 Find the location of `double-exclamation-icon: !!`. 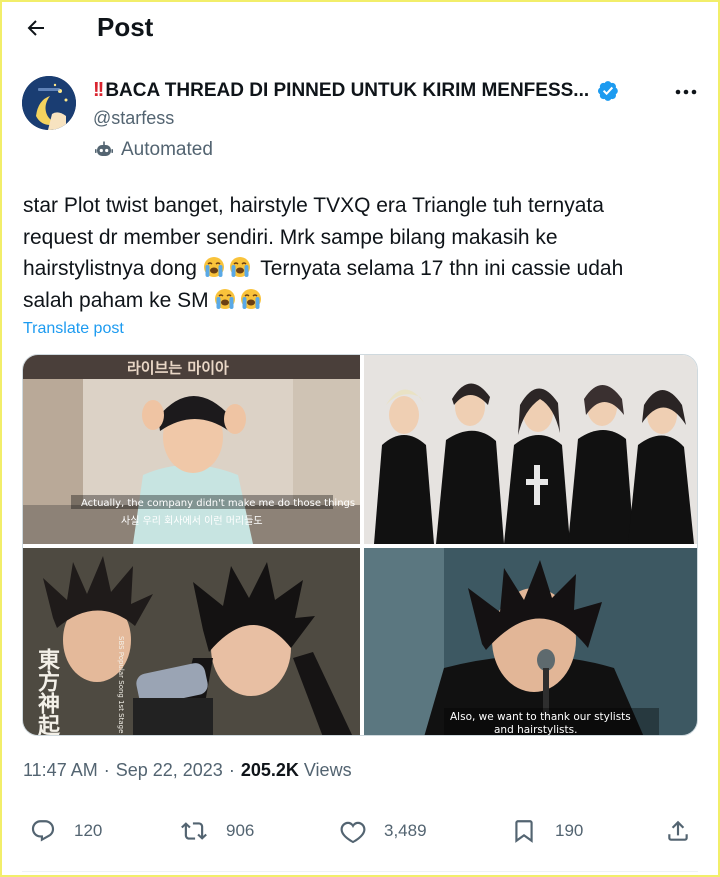

double-exclamation-icon: !! is located at coordinates (98, 90).